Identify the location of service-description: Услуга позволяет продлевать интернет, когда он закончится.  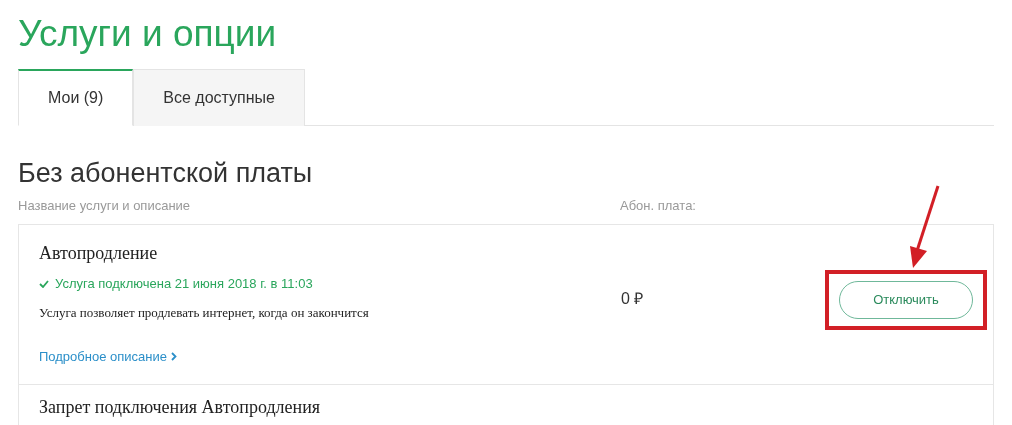
(204, 313).